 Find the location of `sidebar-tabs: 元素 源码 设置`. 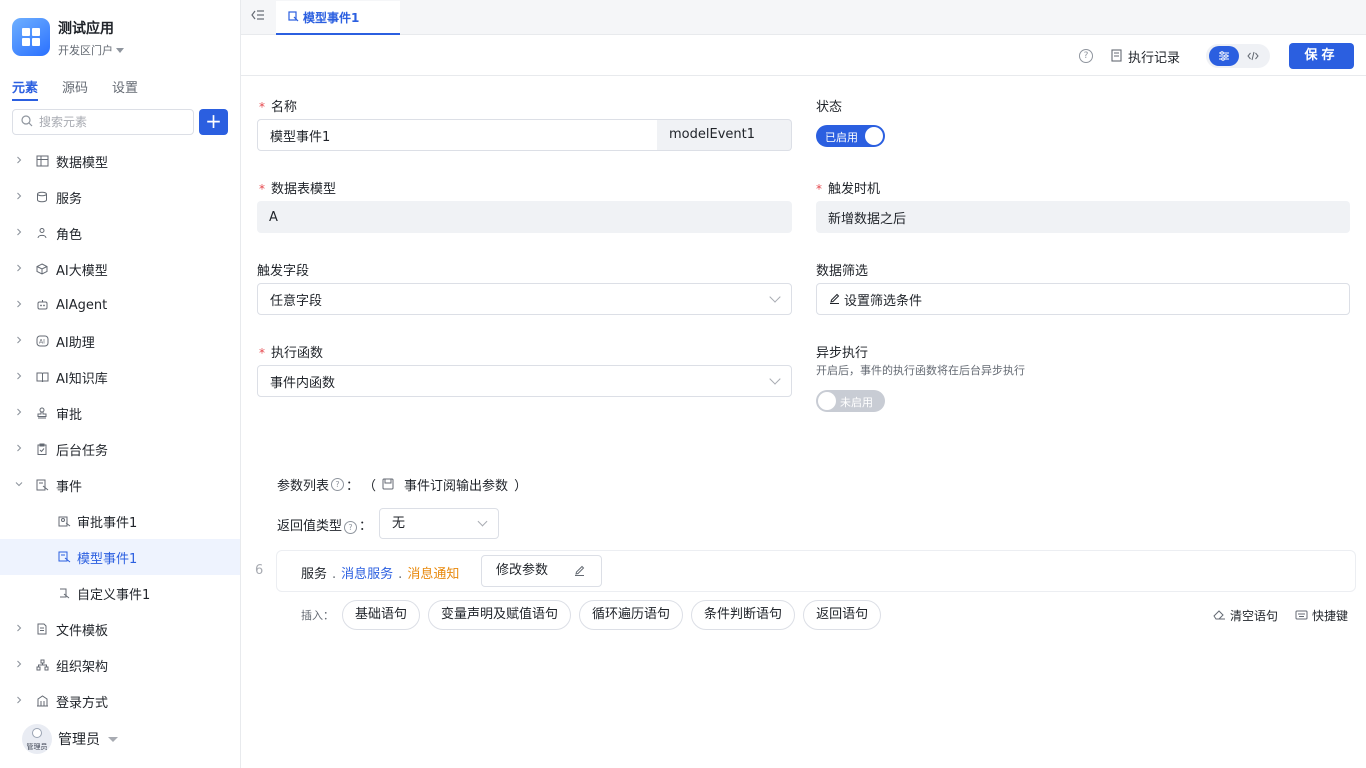

sidebar-tabs: 元素 源码 设置 is located at coordinates (75, 89).